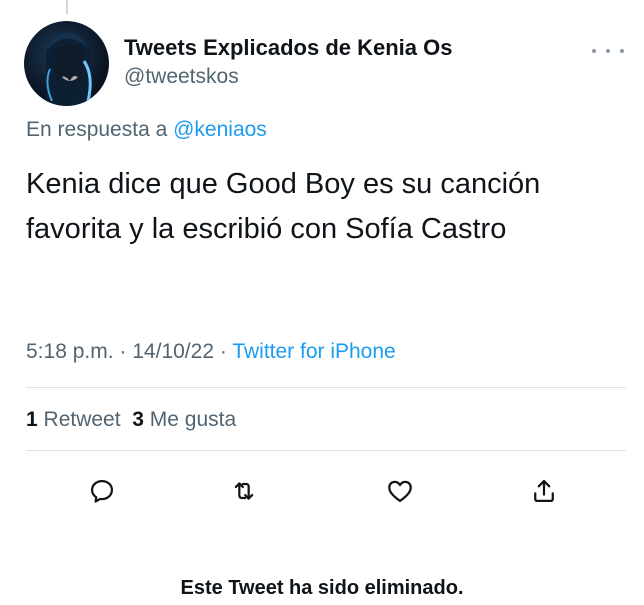  What do you see at coordinates (322, 491) in the screenshot?
I see `tweet-actions-bar` at bounding box center [322, 491].